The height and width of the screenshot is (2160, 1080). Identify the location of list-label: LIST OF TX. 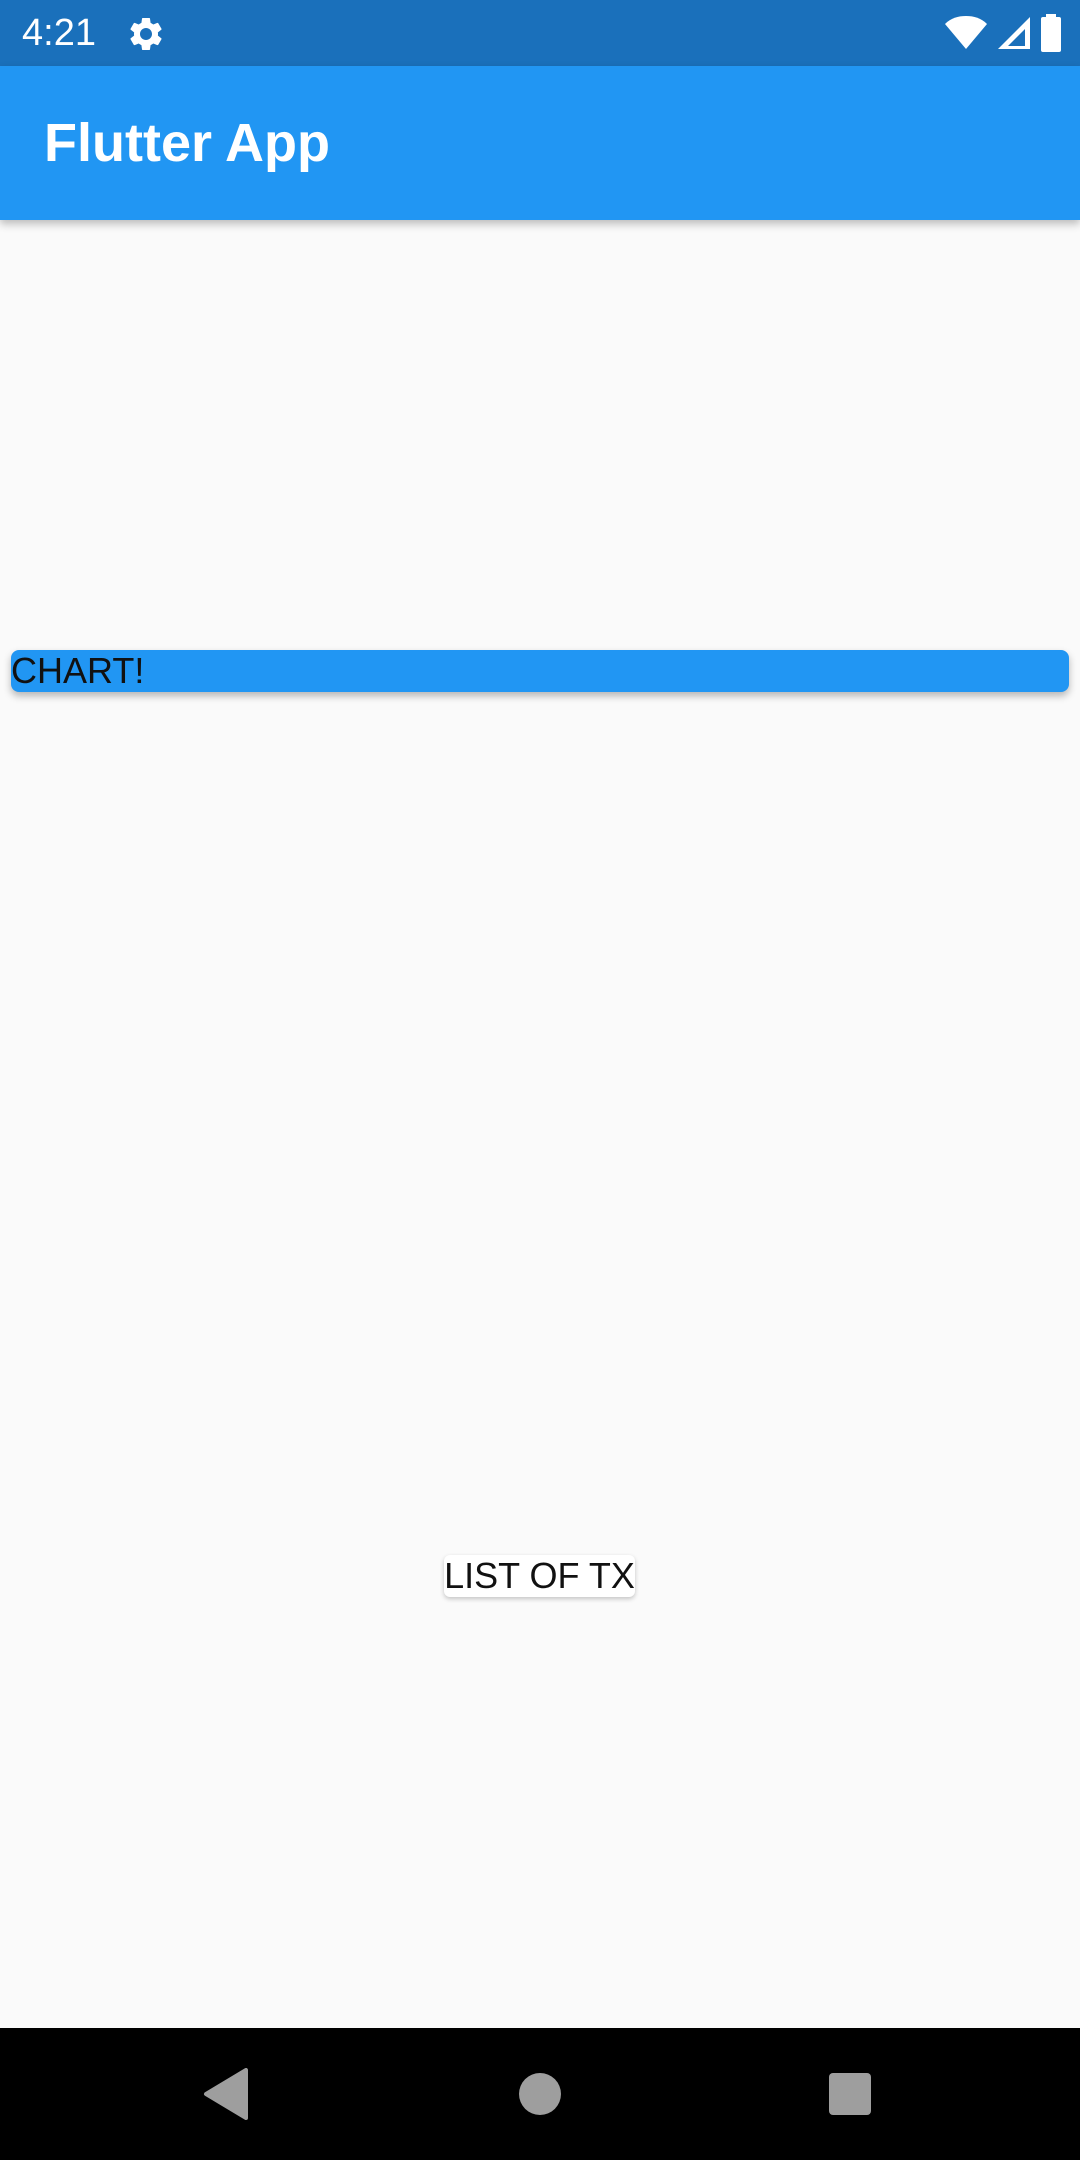
(539, 1575).